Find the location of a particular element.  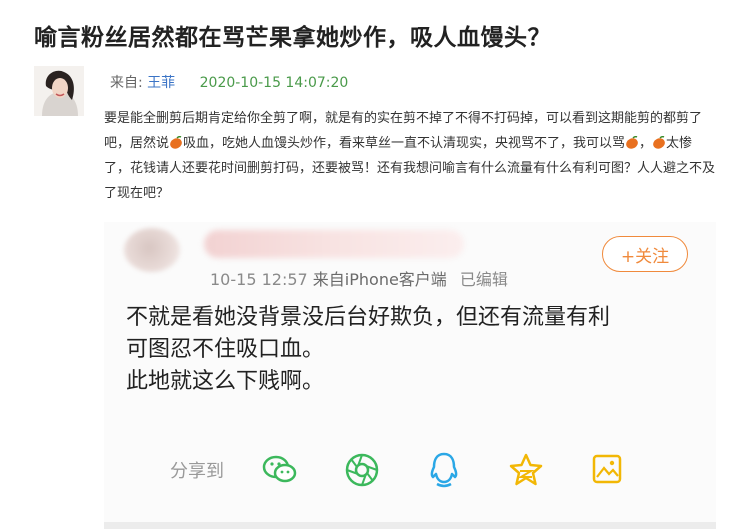

screenshot-source-prefix: 来自 is located at coordinates (328, 279).